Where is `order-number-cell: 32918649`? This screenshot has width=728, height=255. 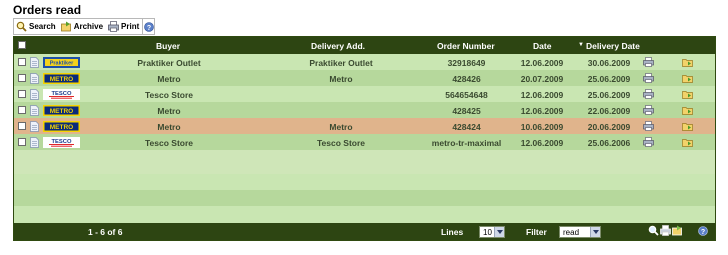 order-number-cell: 32918649 is located at coordinates (466, 63).